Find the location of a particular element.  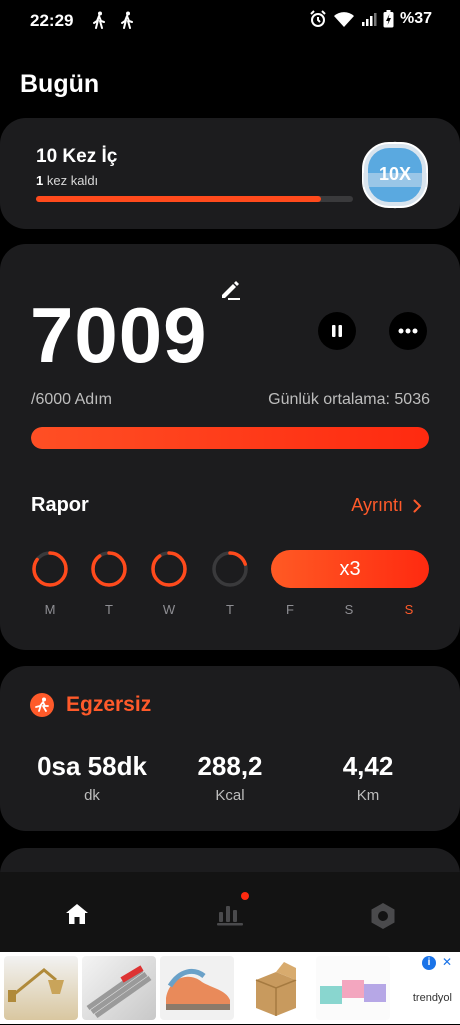

more-icon is located at coordinates (408, 331).